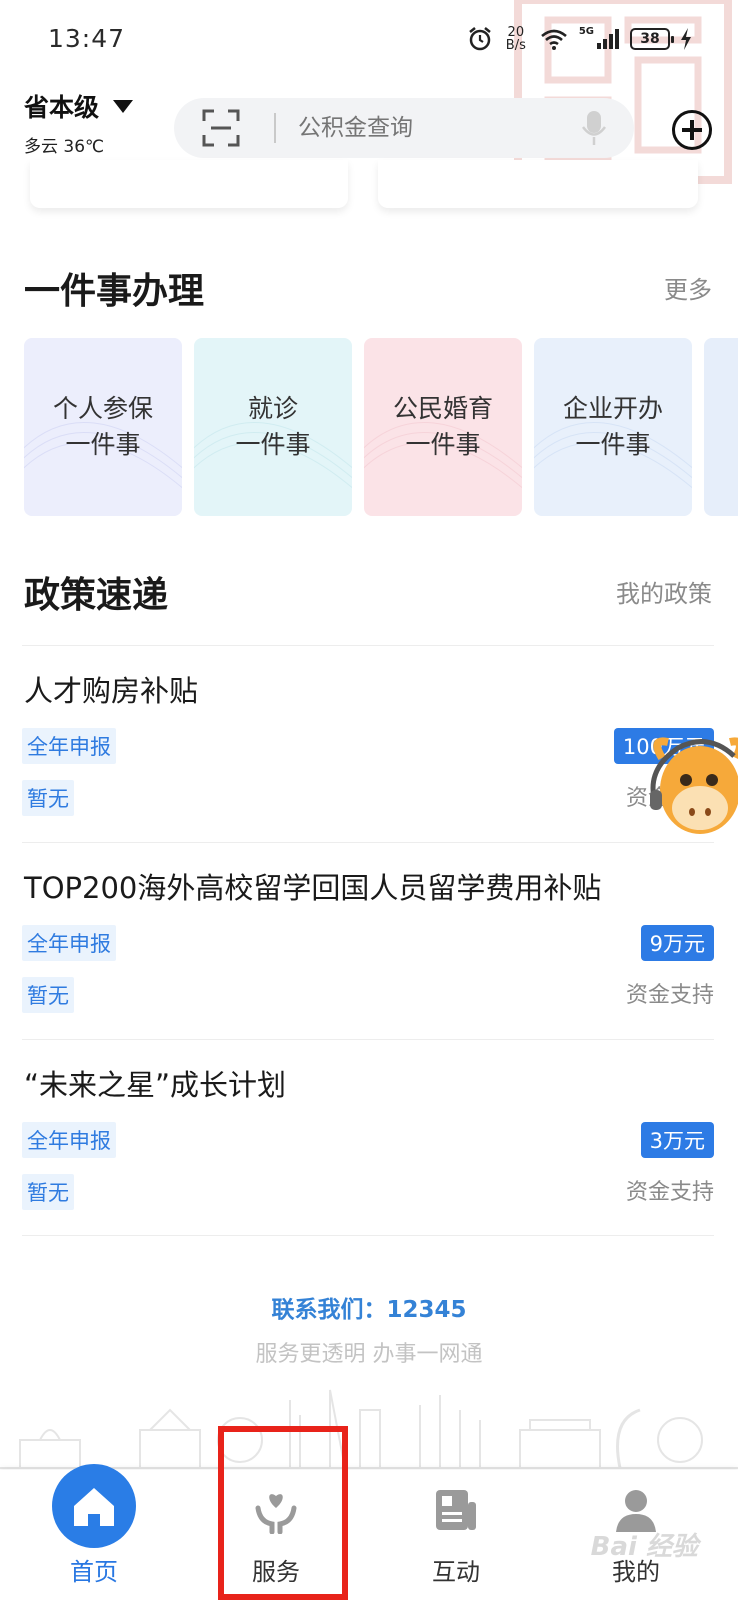 This screenshot has height=1600, width=738. I want to click on policy-item: “未来之星”成长计划 全年申报 暂无 3万元 资金支持, so click(368, 1137).